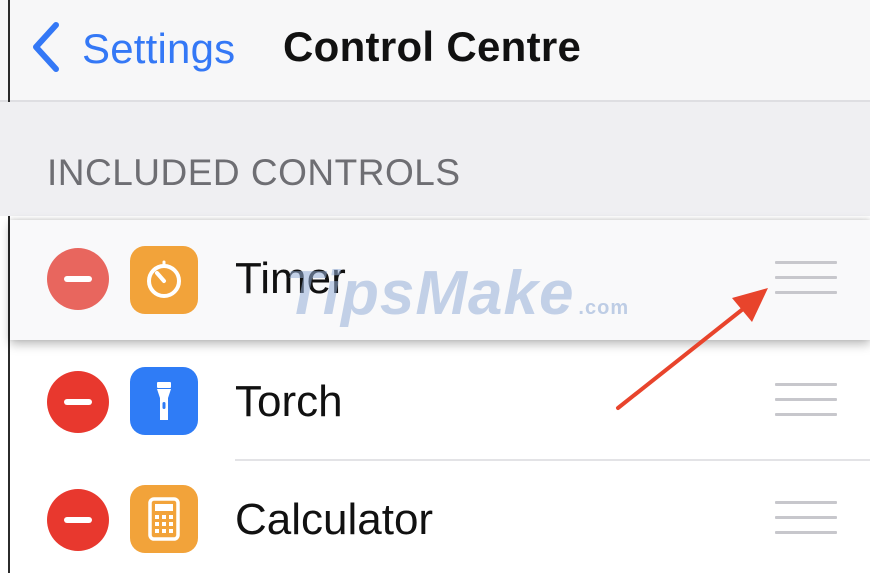 This screenshot has height=579, width=870. What do you see at coordinates (254, 172) in the screenshot?
I see `section-label: INCLUDED CONTROLS` at bounding box center [254, 172].